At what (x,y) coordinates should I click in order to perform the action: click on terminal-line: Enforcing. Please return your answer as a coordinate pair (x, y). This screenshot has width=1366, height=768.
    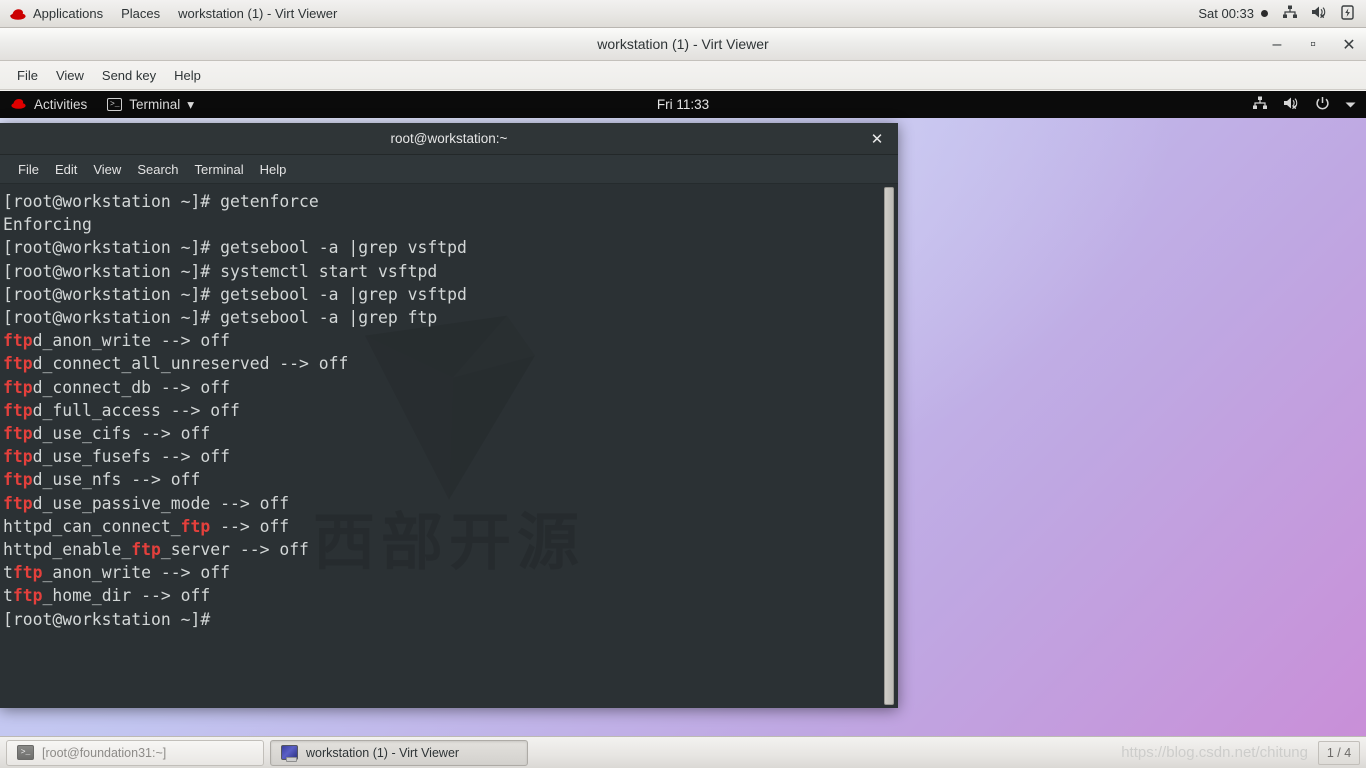
    Looking at the image, I should click on (47, 225).